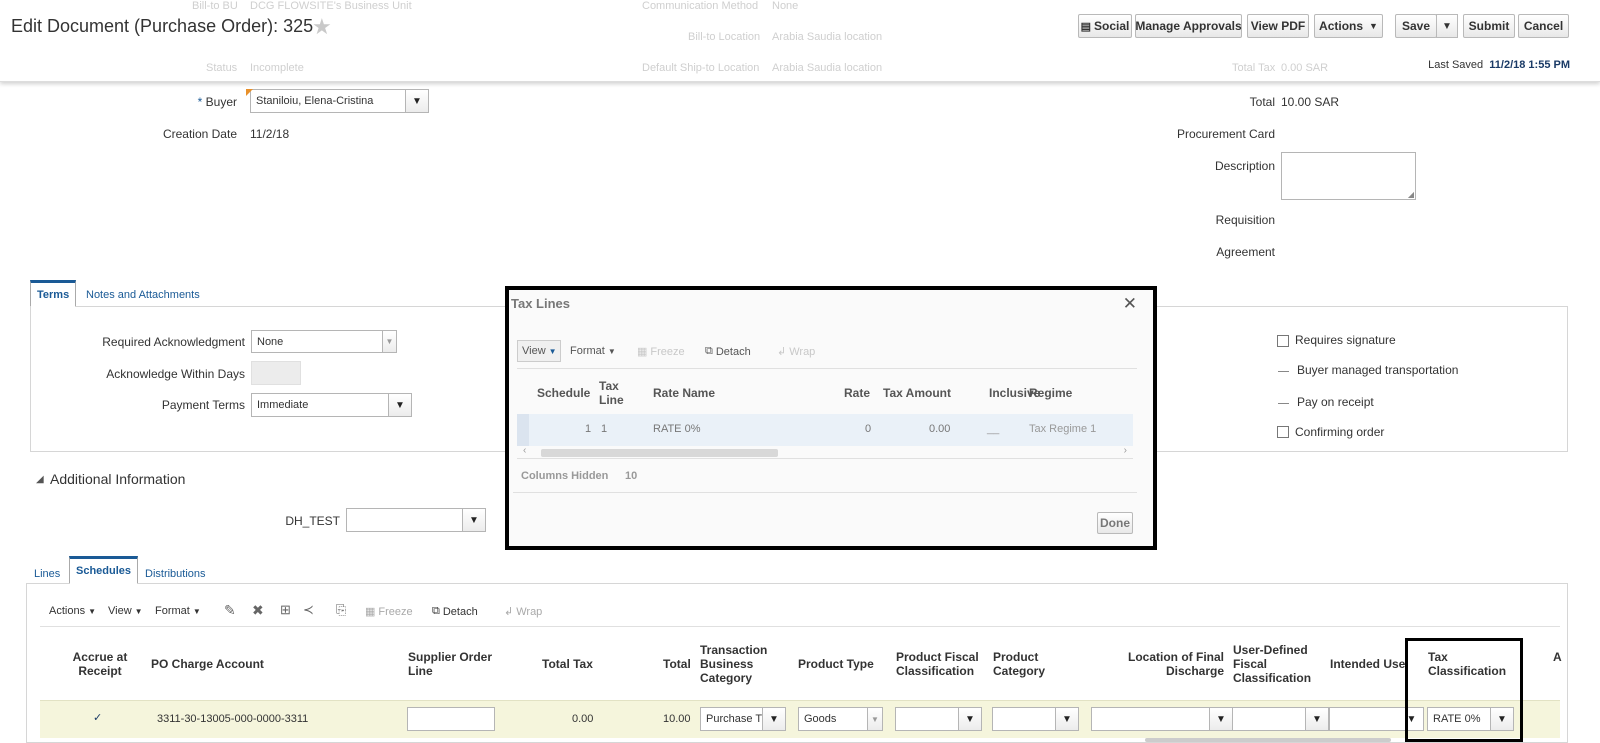 The height and width of the screenshot is (743, 1600). Describe the element at coordinates (1105, 26) in the screenshot. I see `social-button: ▤ Social` at that location.